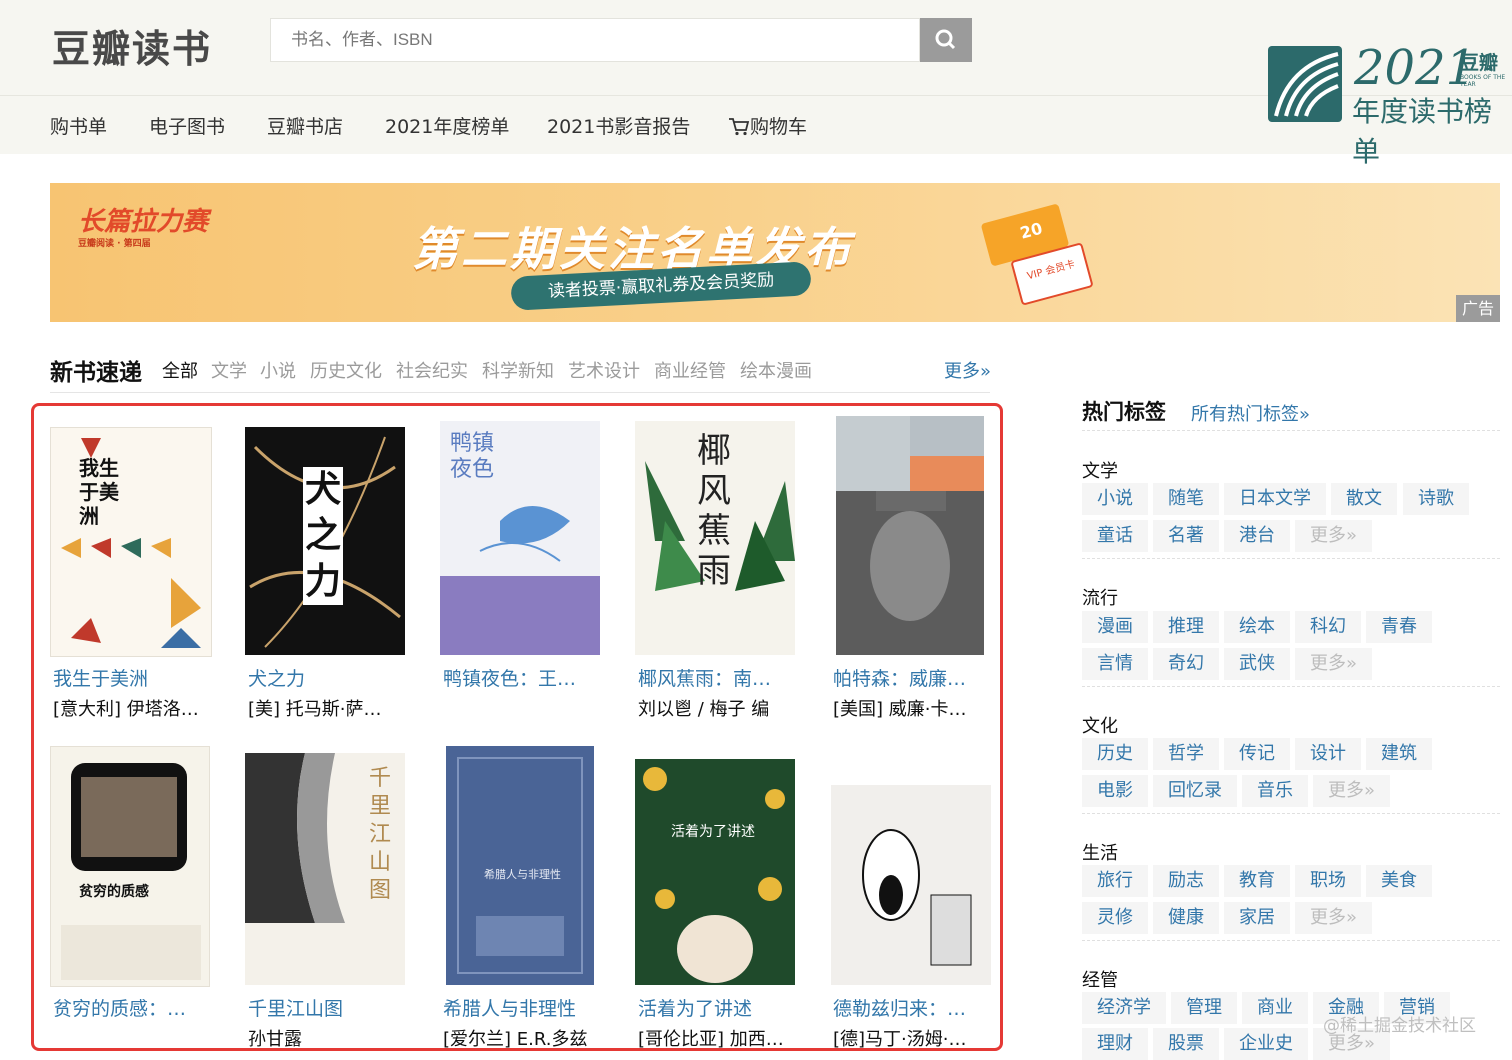 This screenshot has height=1060, width=1512. What do you see at coordinates (595, 40) in the screenshot?
I see `search-input: 书名、作者、ISBN` at bounding box center [595, 40].